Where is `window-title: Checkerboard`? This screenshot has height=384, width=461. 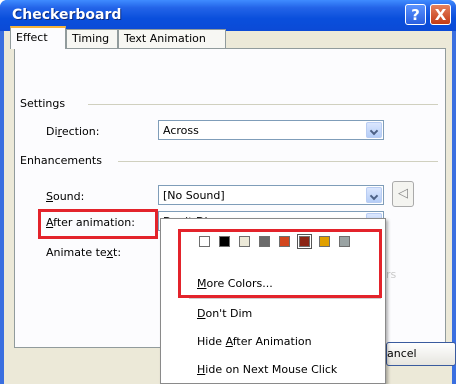 window-title: Checkerboard is located at coordinates (67, 15).